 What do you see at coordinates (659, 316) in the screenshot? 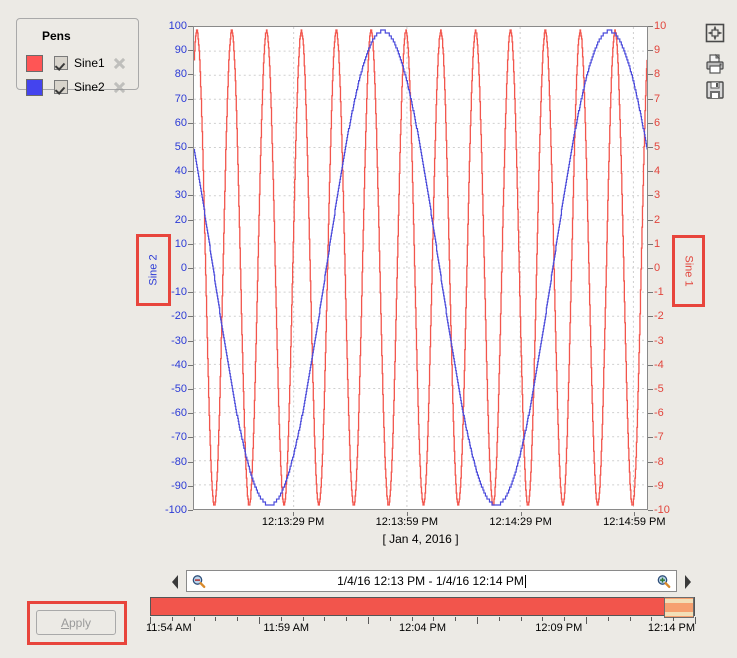
I see `y-axis-right-tick-label: -2` at bounding box center [659, 316].